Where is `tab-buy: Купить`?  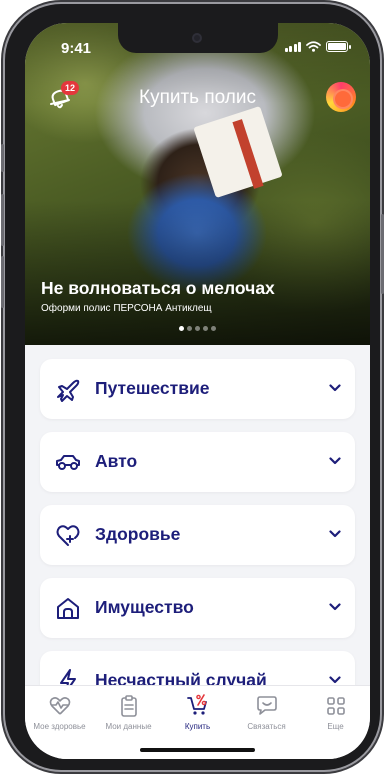 tab-buy: Купить is located at coordinates (197, 712).